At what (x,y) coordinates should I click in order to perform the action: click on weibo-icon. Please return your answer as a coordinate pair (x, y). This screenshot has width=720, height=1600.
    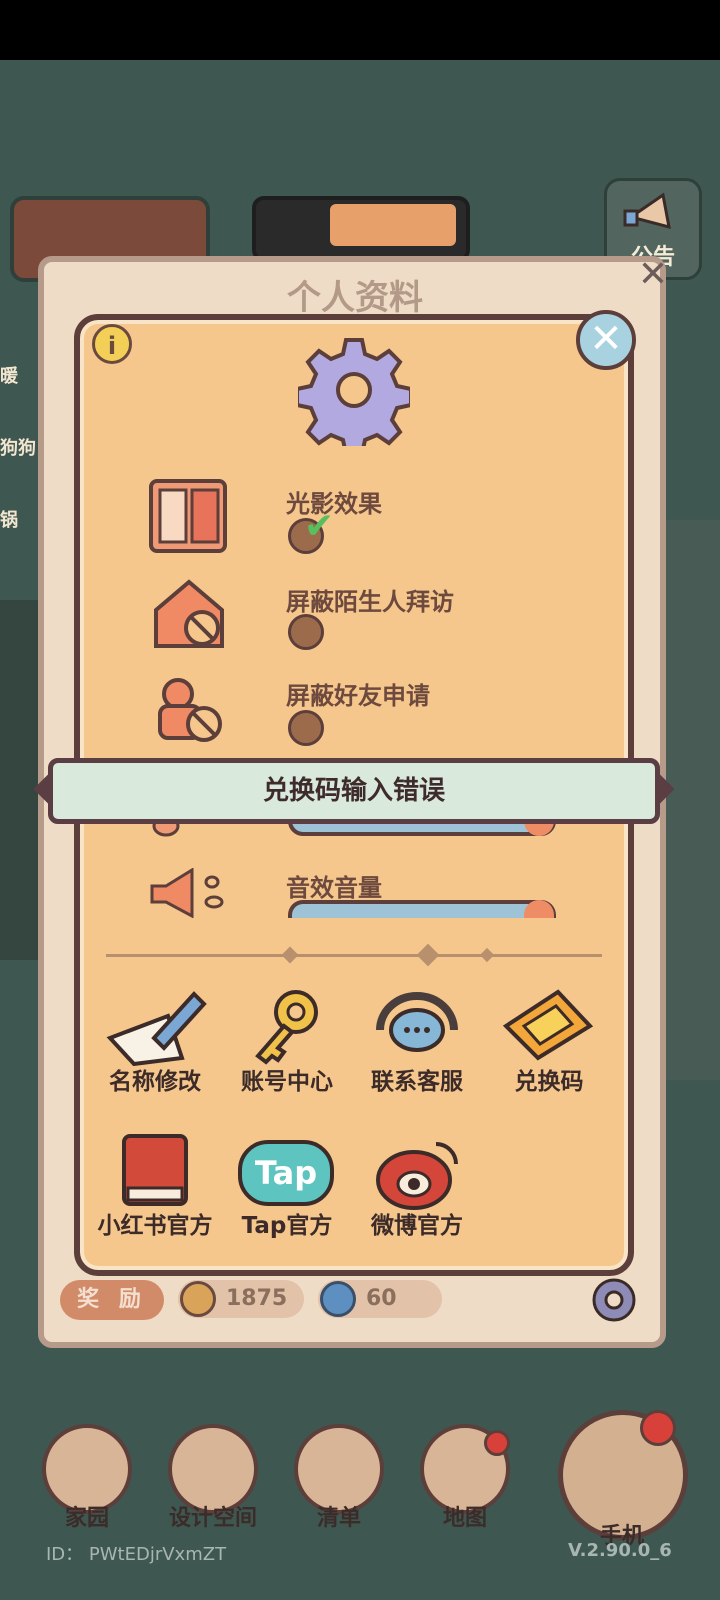
    Looking at the image, I should click on (420, 1170).